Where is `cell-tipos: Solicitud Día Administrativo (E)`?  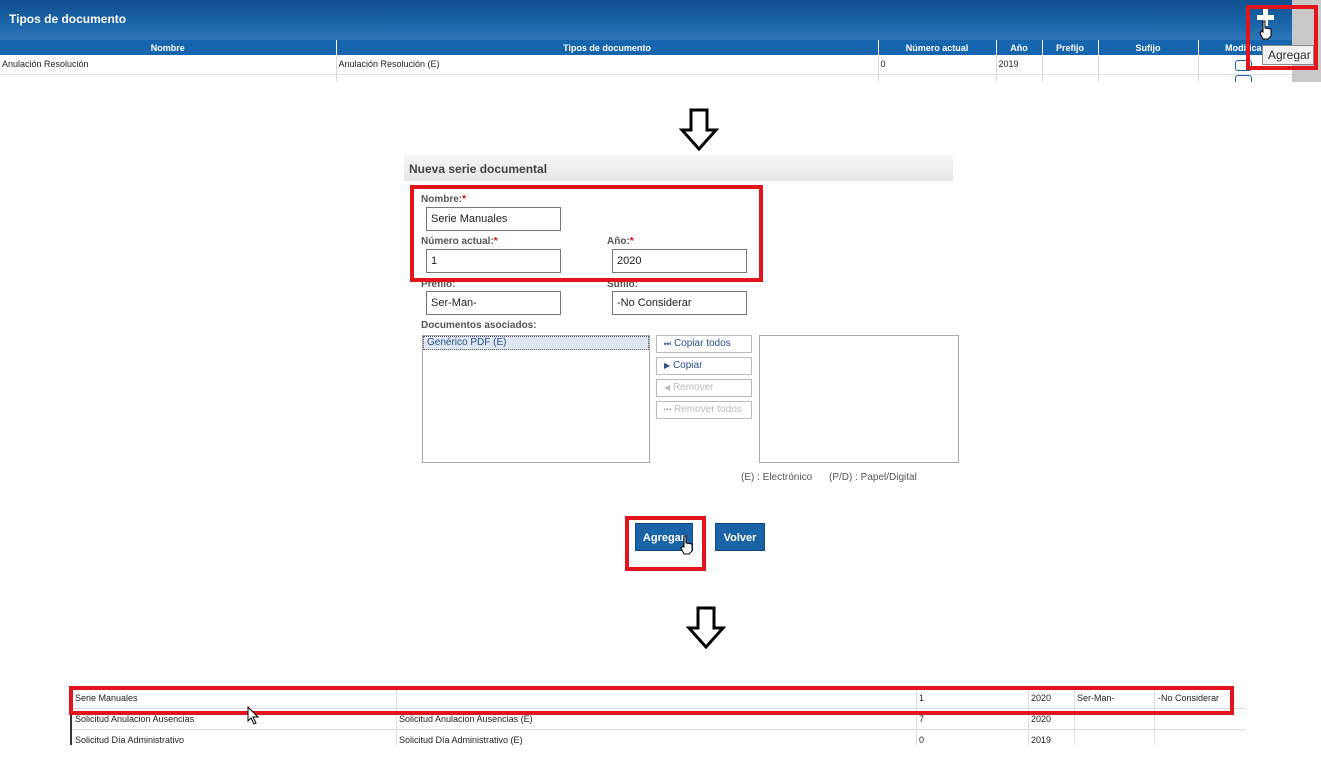
cell-tipos: Solicitud Día Administrativo (E) is located at coordinates (461, 740).